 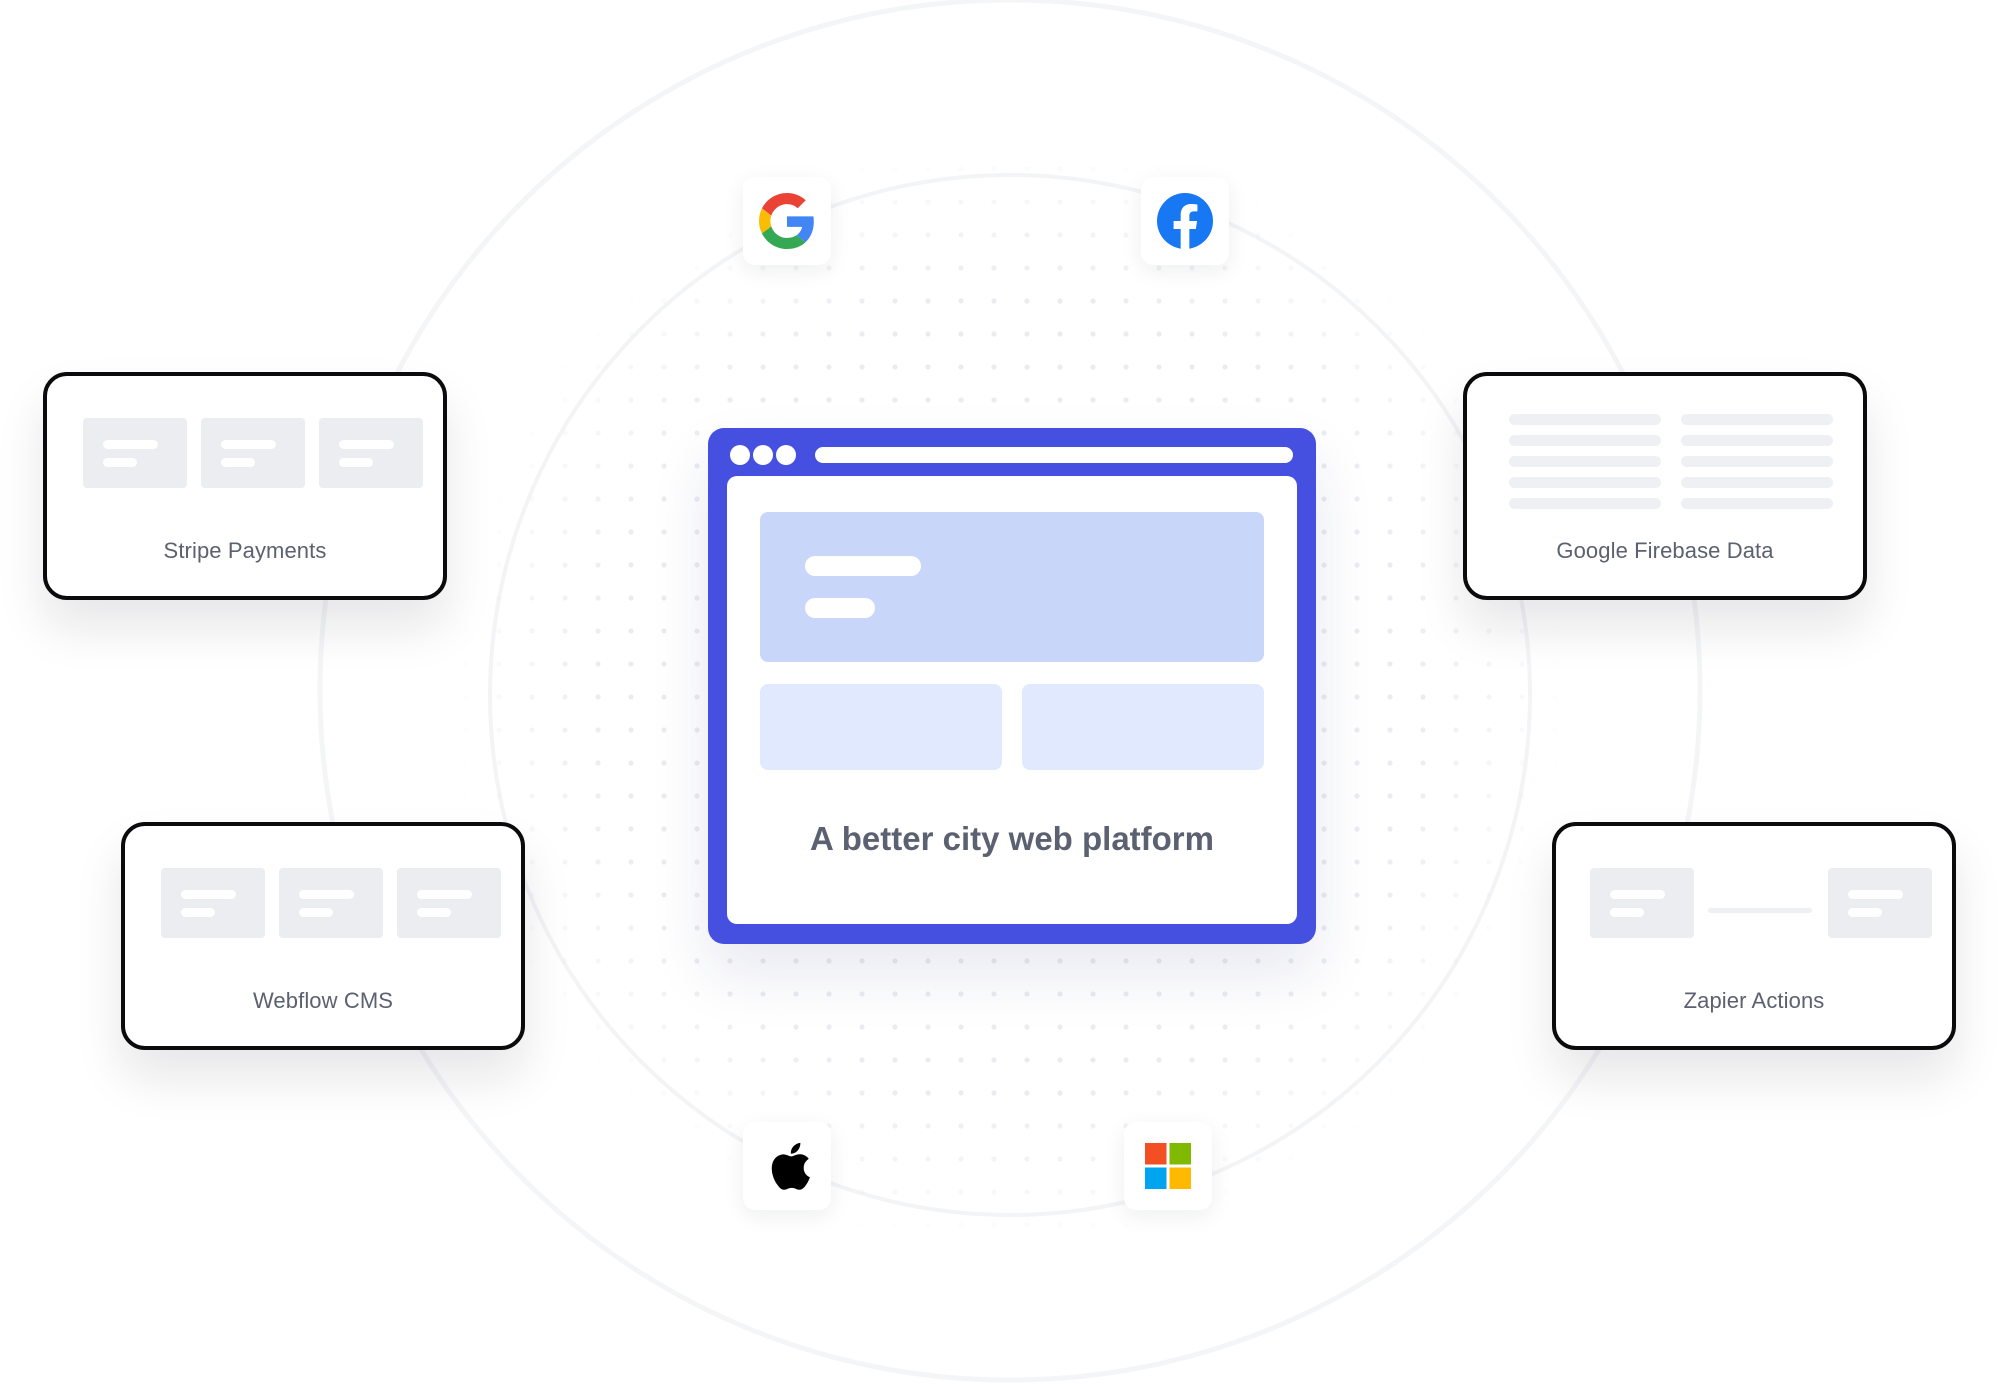 I want to click on browser-viewport: A better city web platform, so click(x=1012, y=700).